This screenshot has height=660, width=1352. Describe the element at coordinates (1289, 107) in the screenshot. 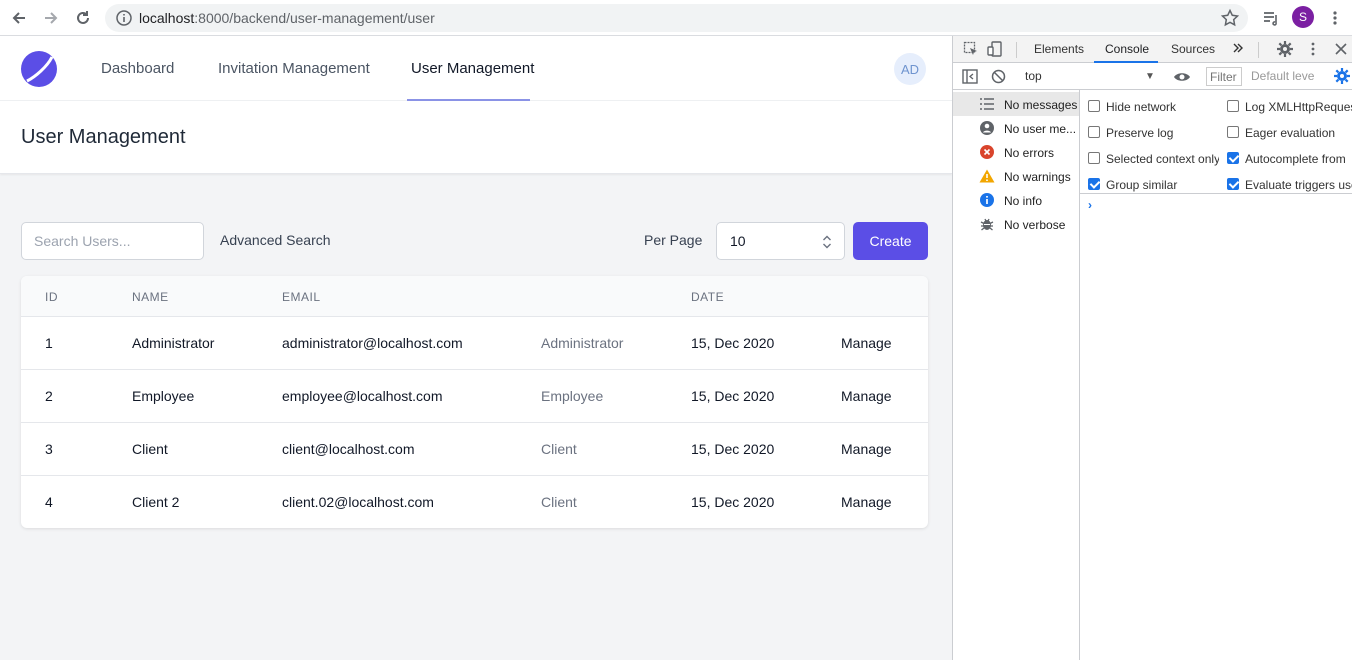

I see `log-xhr-checkbox: Log XMLHttpReques` at that location.